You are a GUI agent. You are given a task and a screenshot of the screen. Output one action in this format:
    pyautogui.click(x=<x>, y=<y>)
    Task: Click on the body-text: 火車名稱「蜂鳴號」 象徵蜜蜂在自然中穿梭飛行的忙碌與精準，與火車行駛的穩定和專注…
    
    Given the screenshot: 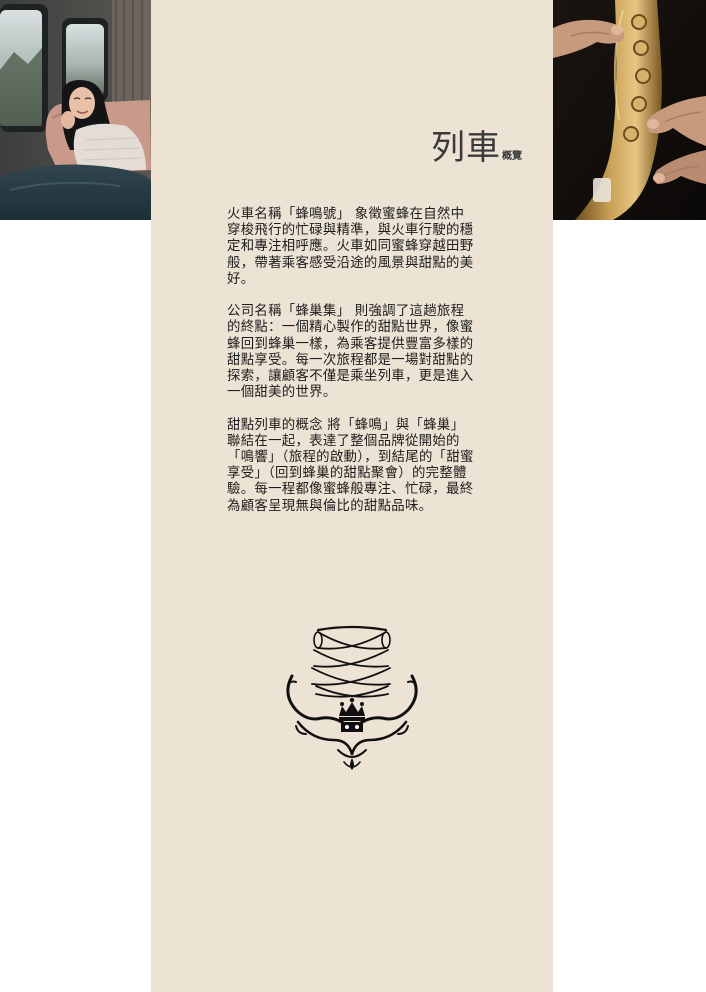 What is the action you would take?
    pyautogui.click(x=352, y=369)
    